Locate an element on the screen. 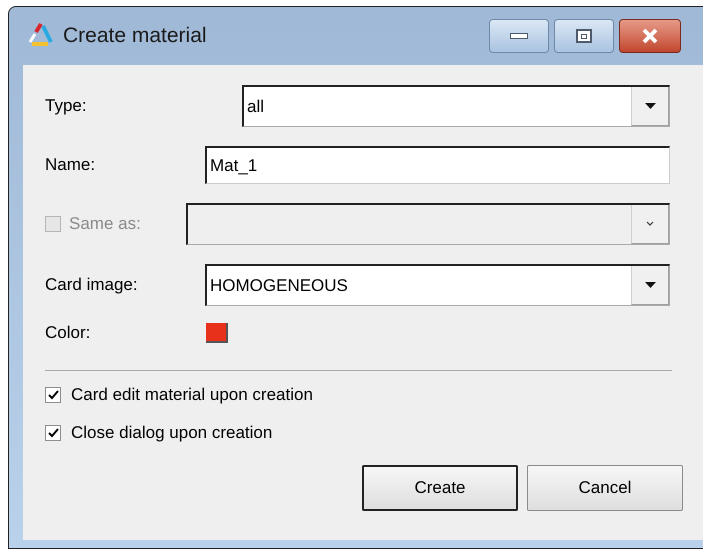 The height and width of the screenshot is (550, 703). checkbox-label: Close dialog upon creation is located at coordinates (171, 433).